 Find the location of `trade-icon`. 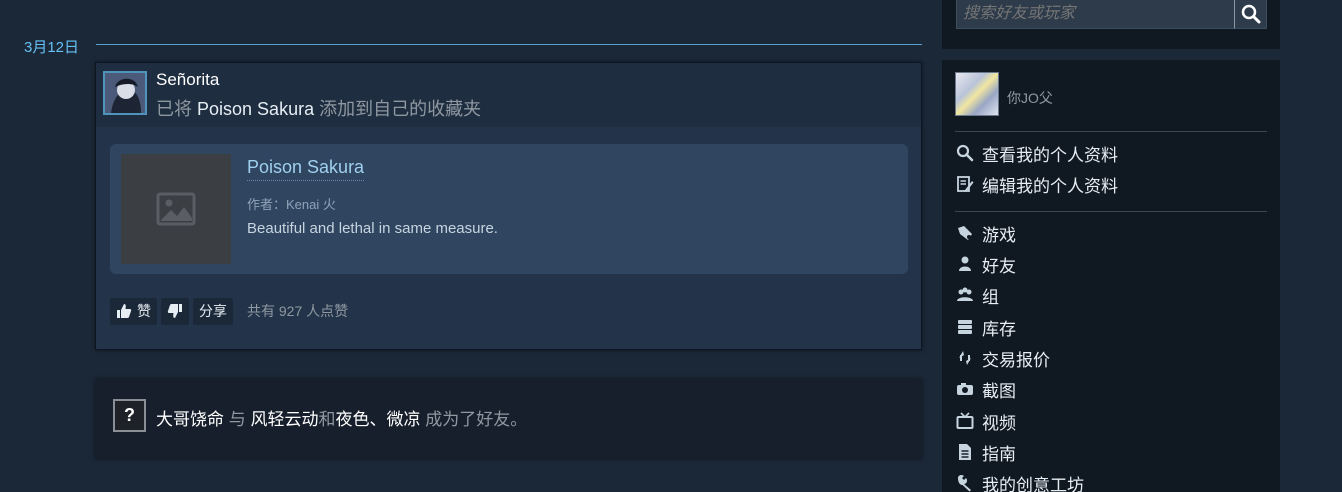

trade-icon is located at coordinates (965, 358).